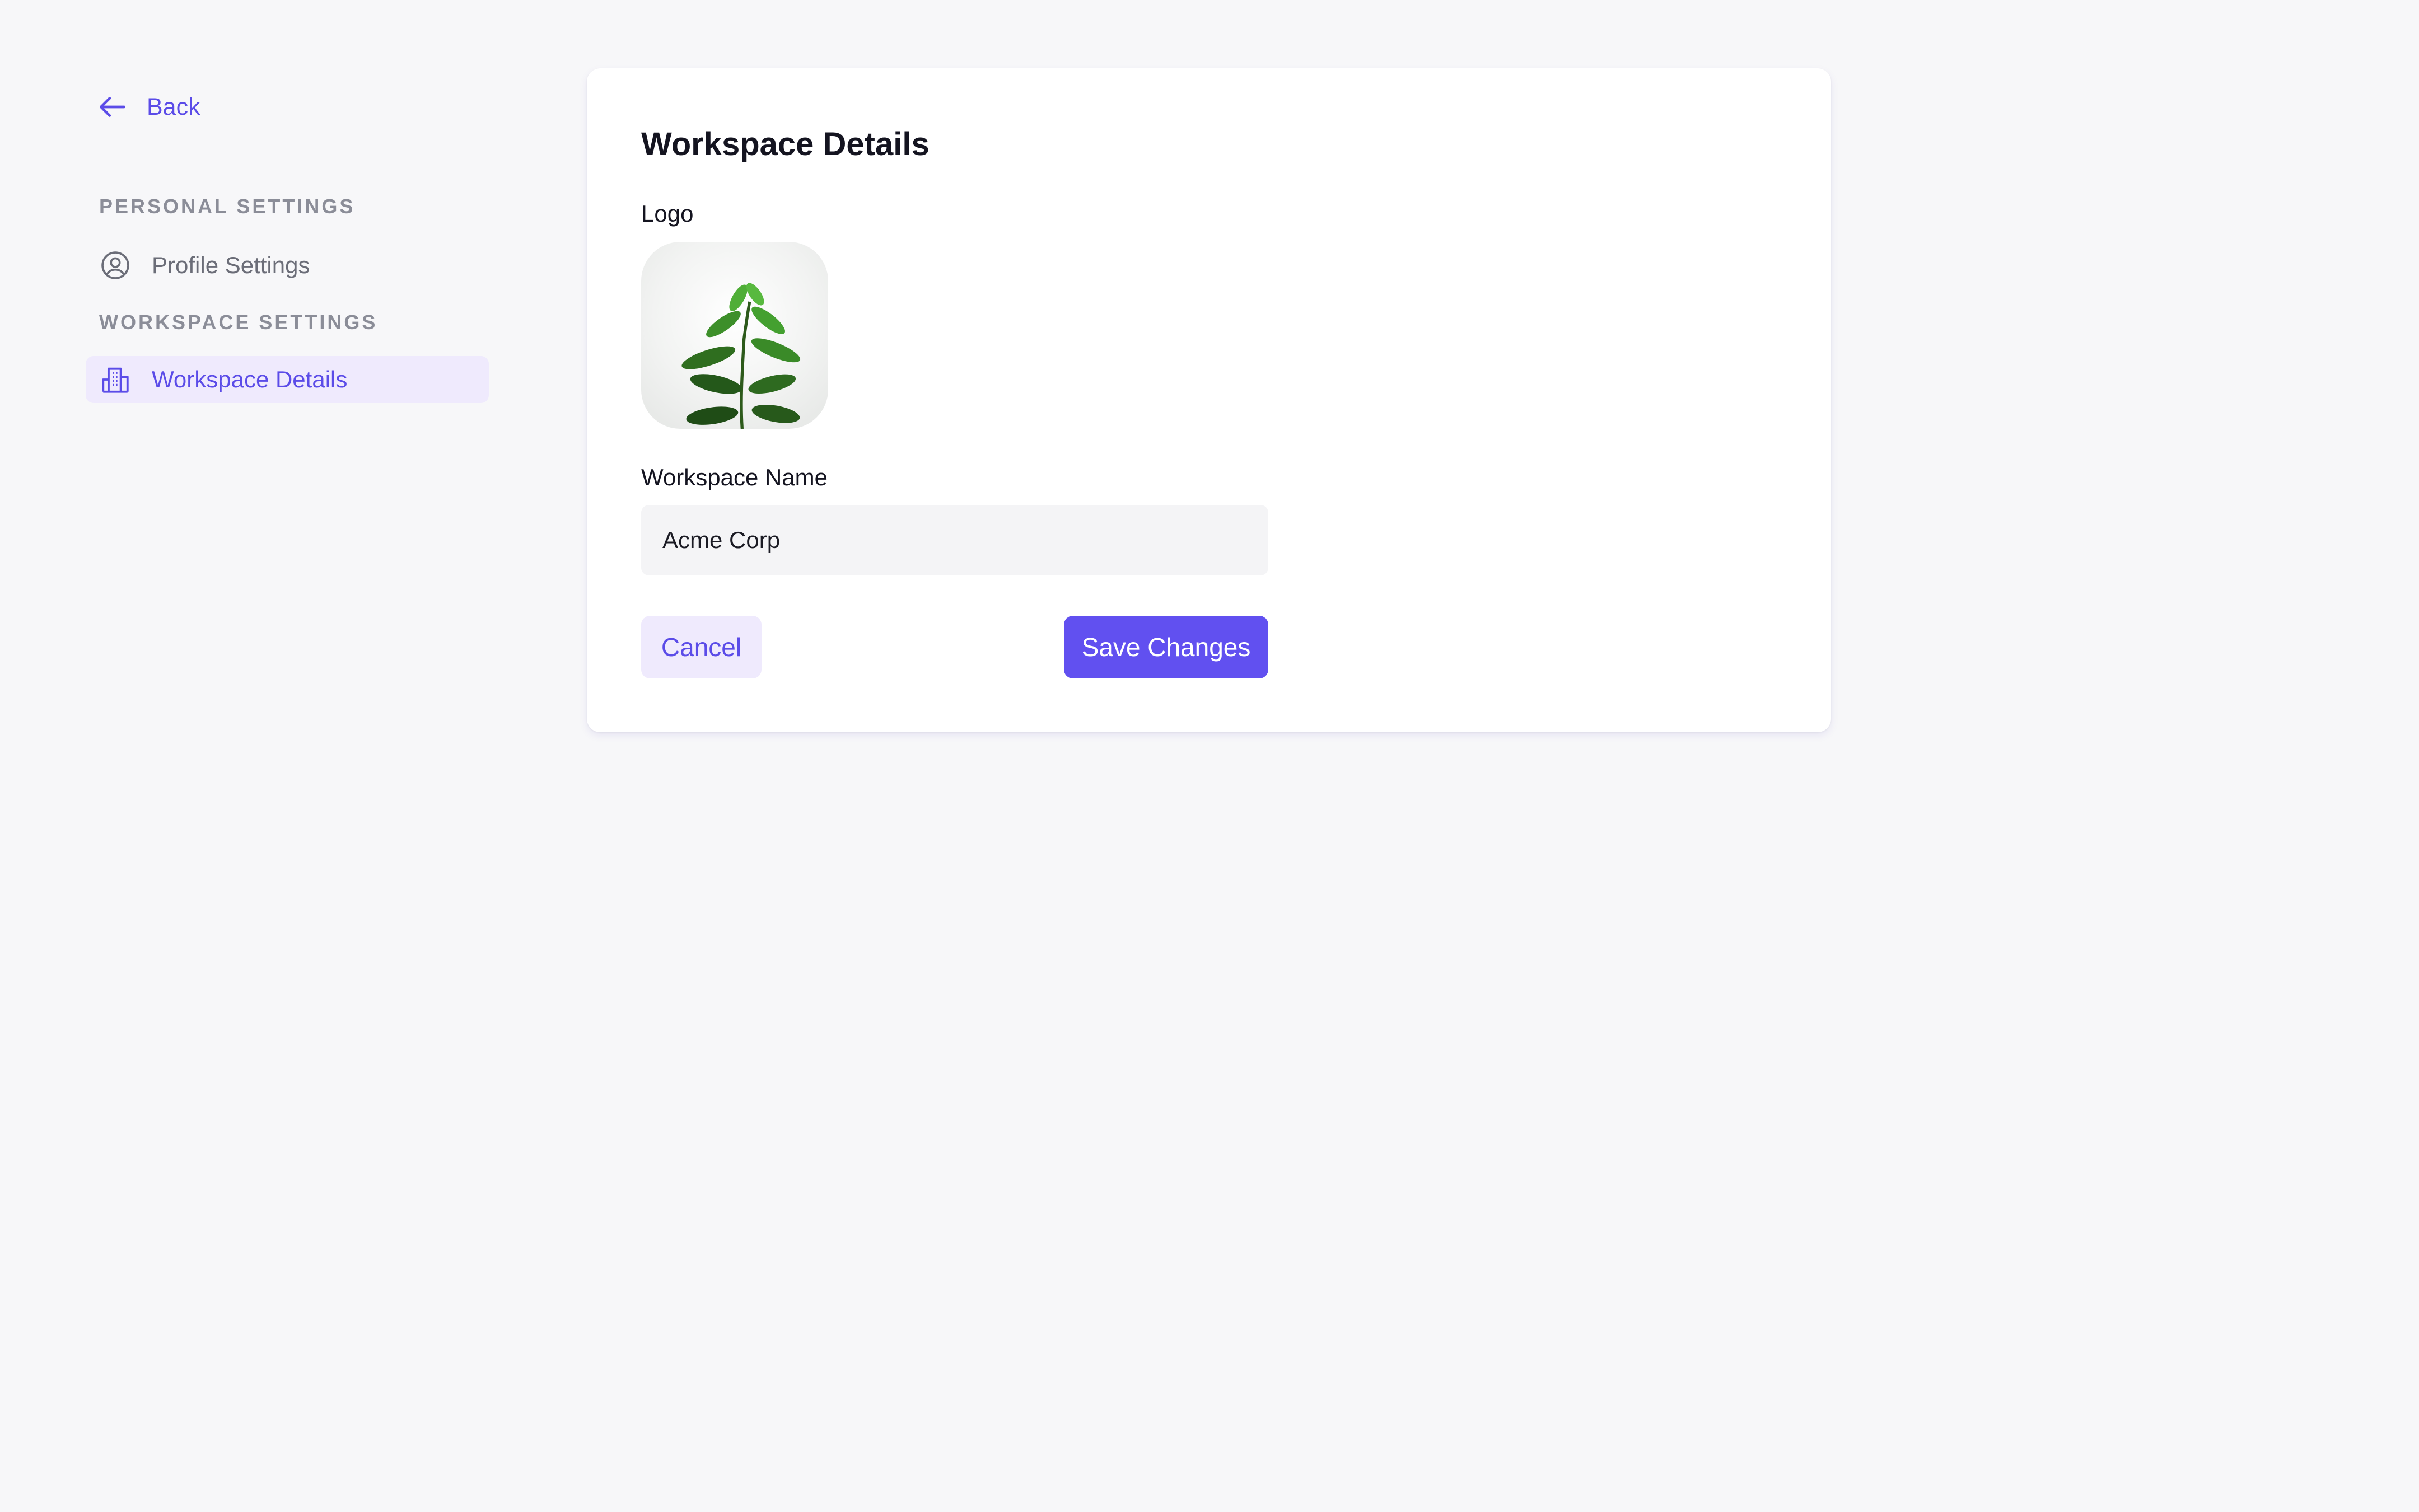 The width and height of the screenshot is (2419, 1512). What do you see at coordinates (667, 213) in the screenshot?
I see `logo-label: Logo` at bounding box center [667, 213].